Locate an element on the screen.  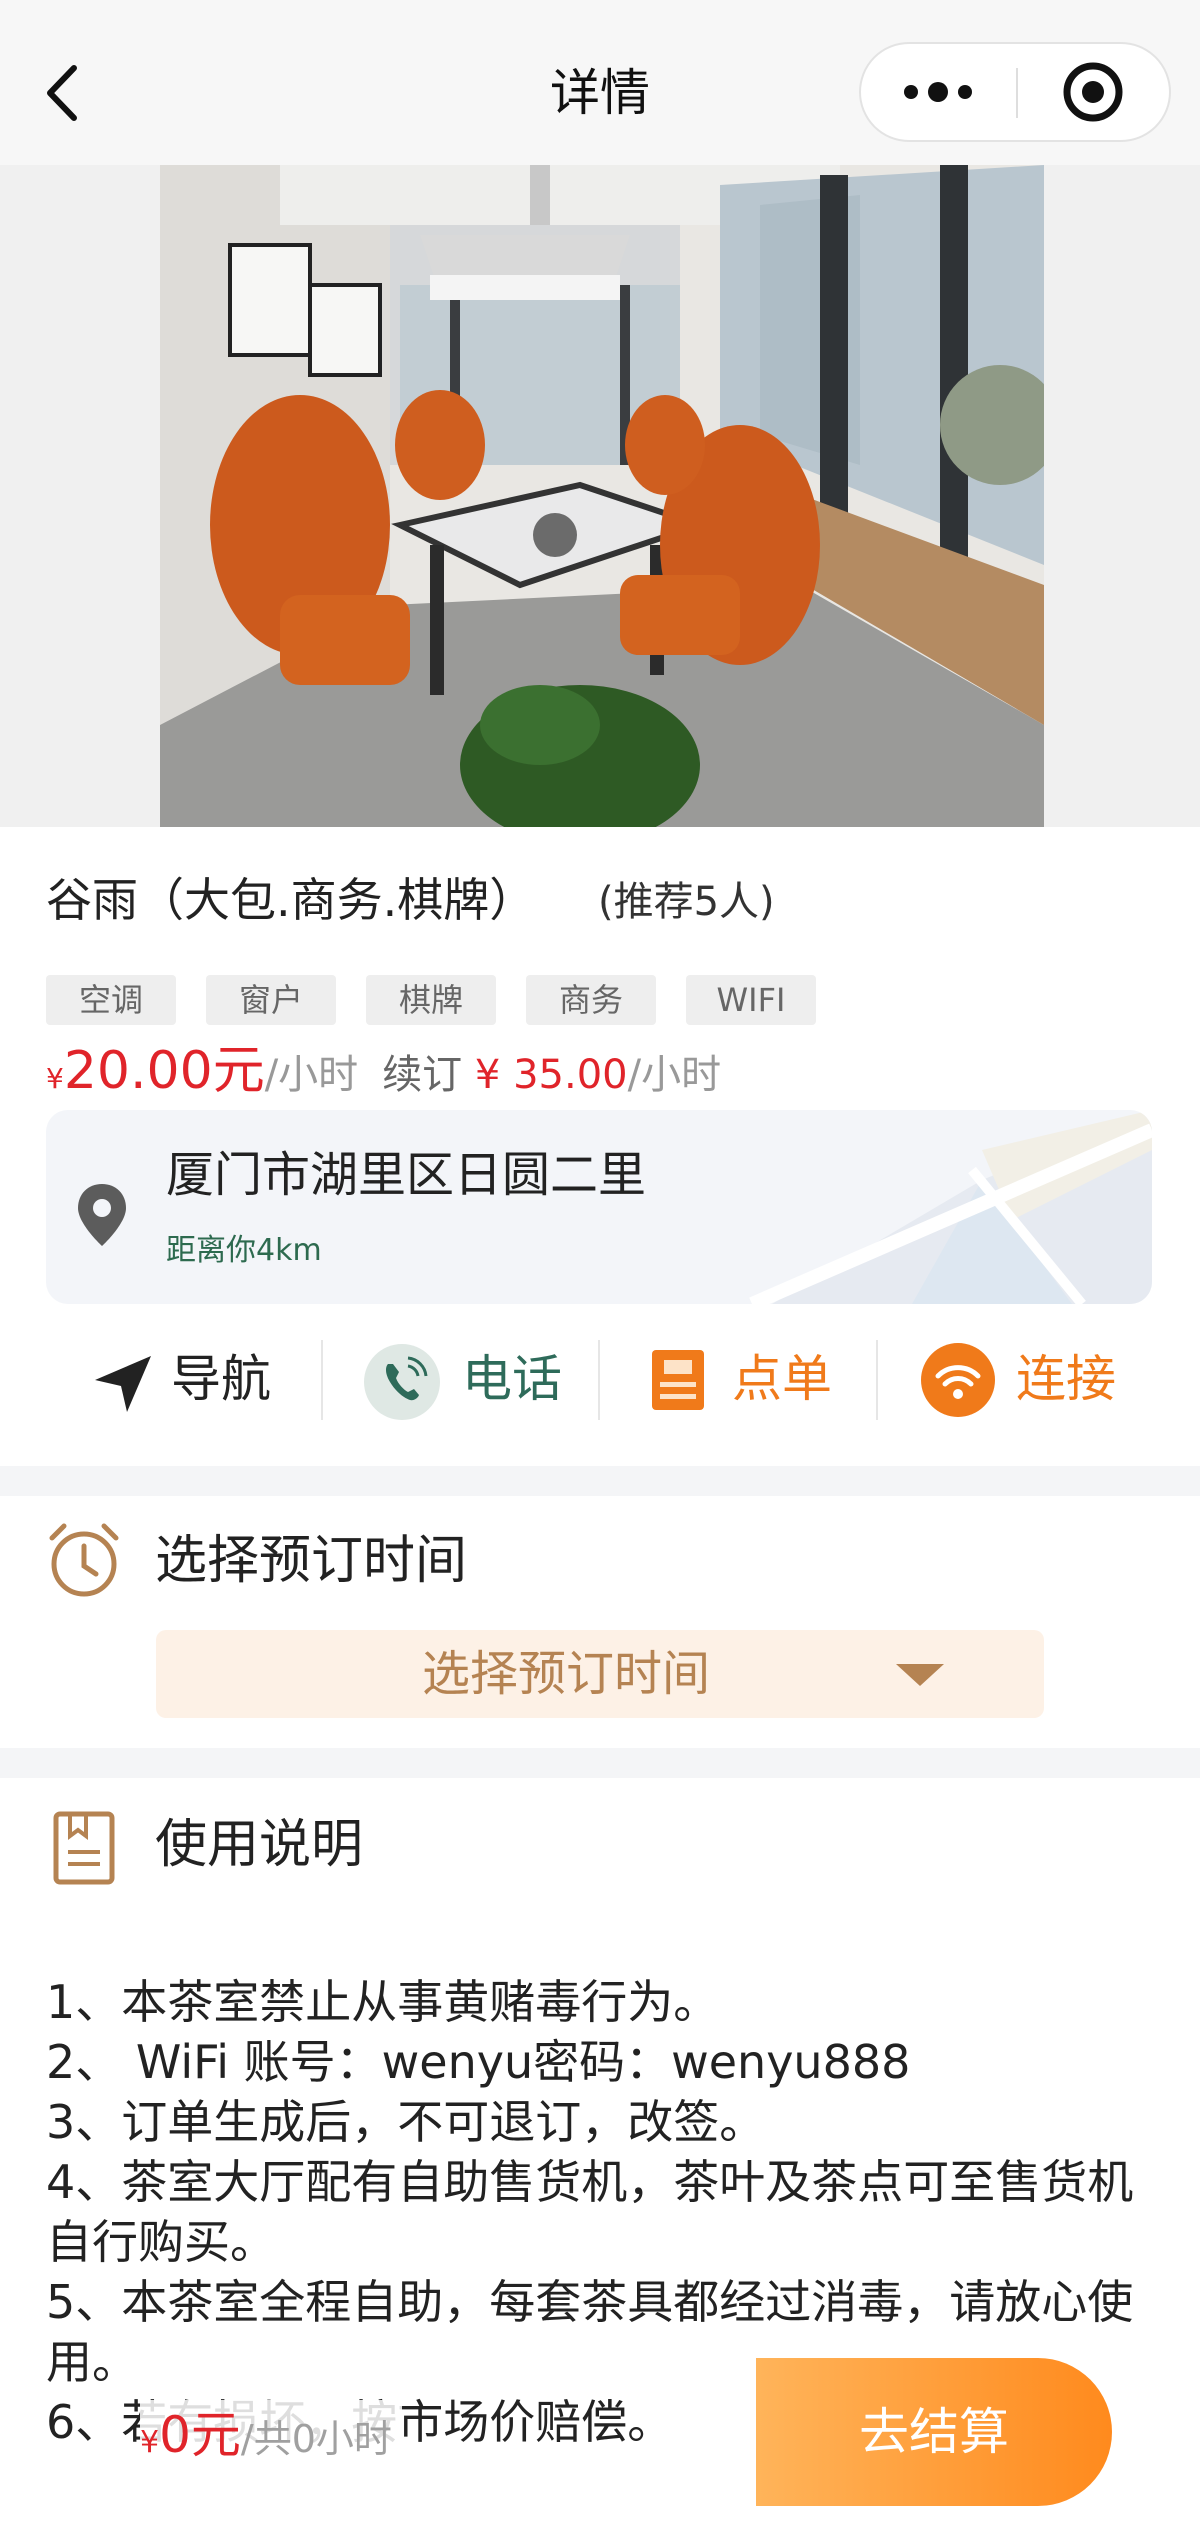
distance-text: 距离你4km is located at coordinates (244, 1250).